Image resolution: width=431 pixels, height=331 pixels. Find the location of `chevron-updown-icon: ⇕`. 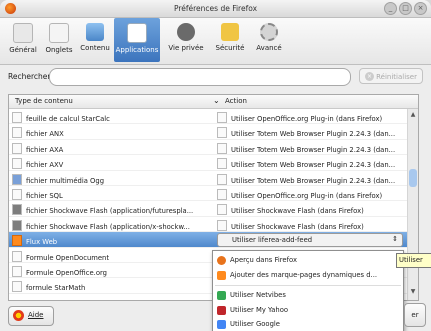

chevron-updown-icon: ⇕ is located at coordinates (395, 239).